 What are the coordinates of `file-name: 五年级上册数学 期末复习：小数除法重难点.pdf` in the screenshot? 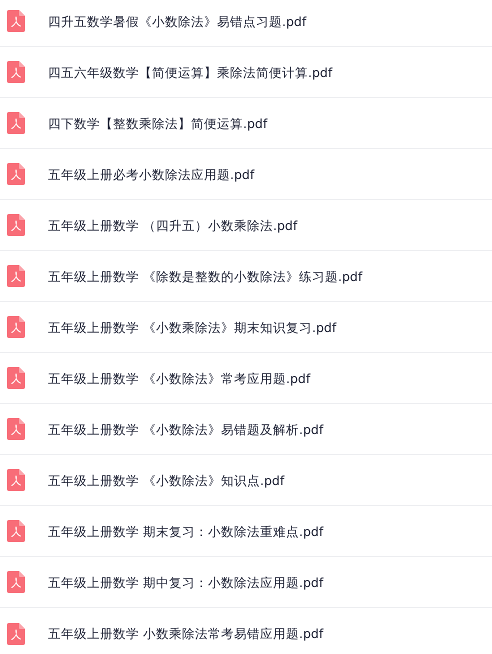 It's located at (186, 531).